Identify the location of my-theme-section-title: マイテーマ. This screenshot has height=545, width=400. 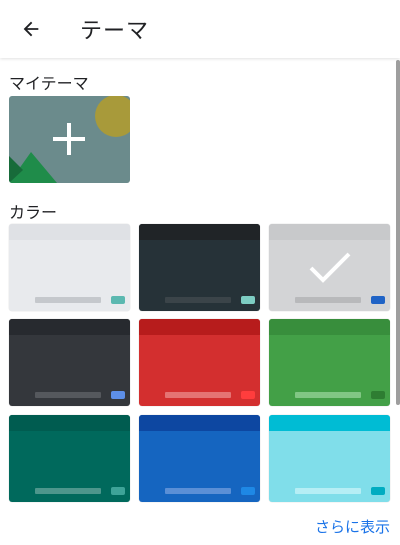
(49, 83).